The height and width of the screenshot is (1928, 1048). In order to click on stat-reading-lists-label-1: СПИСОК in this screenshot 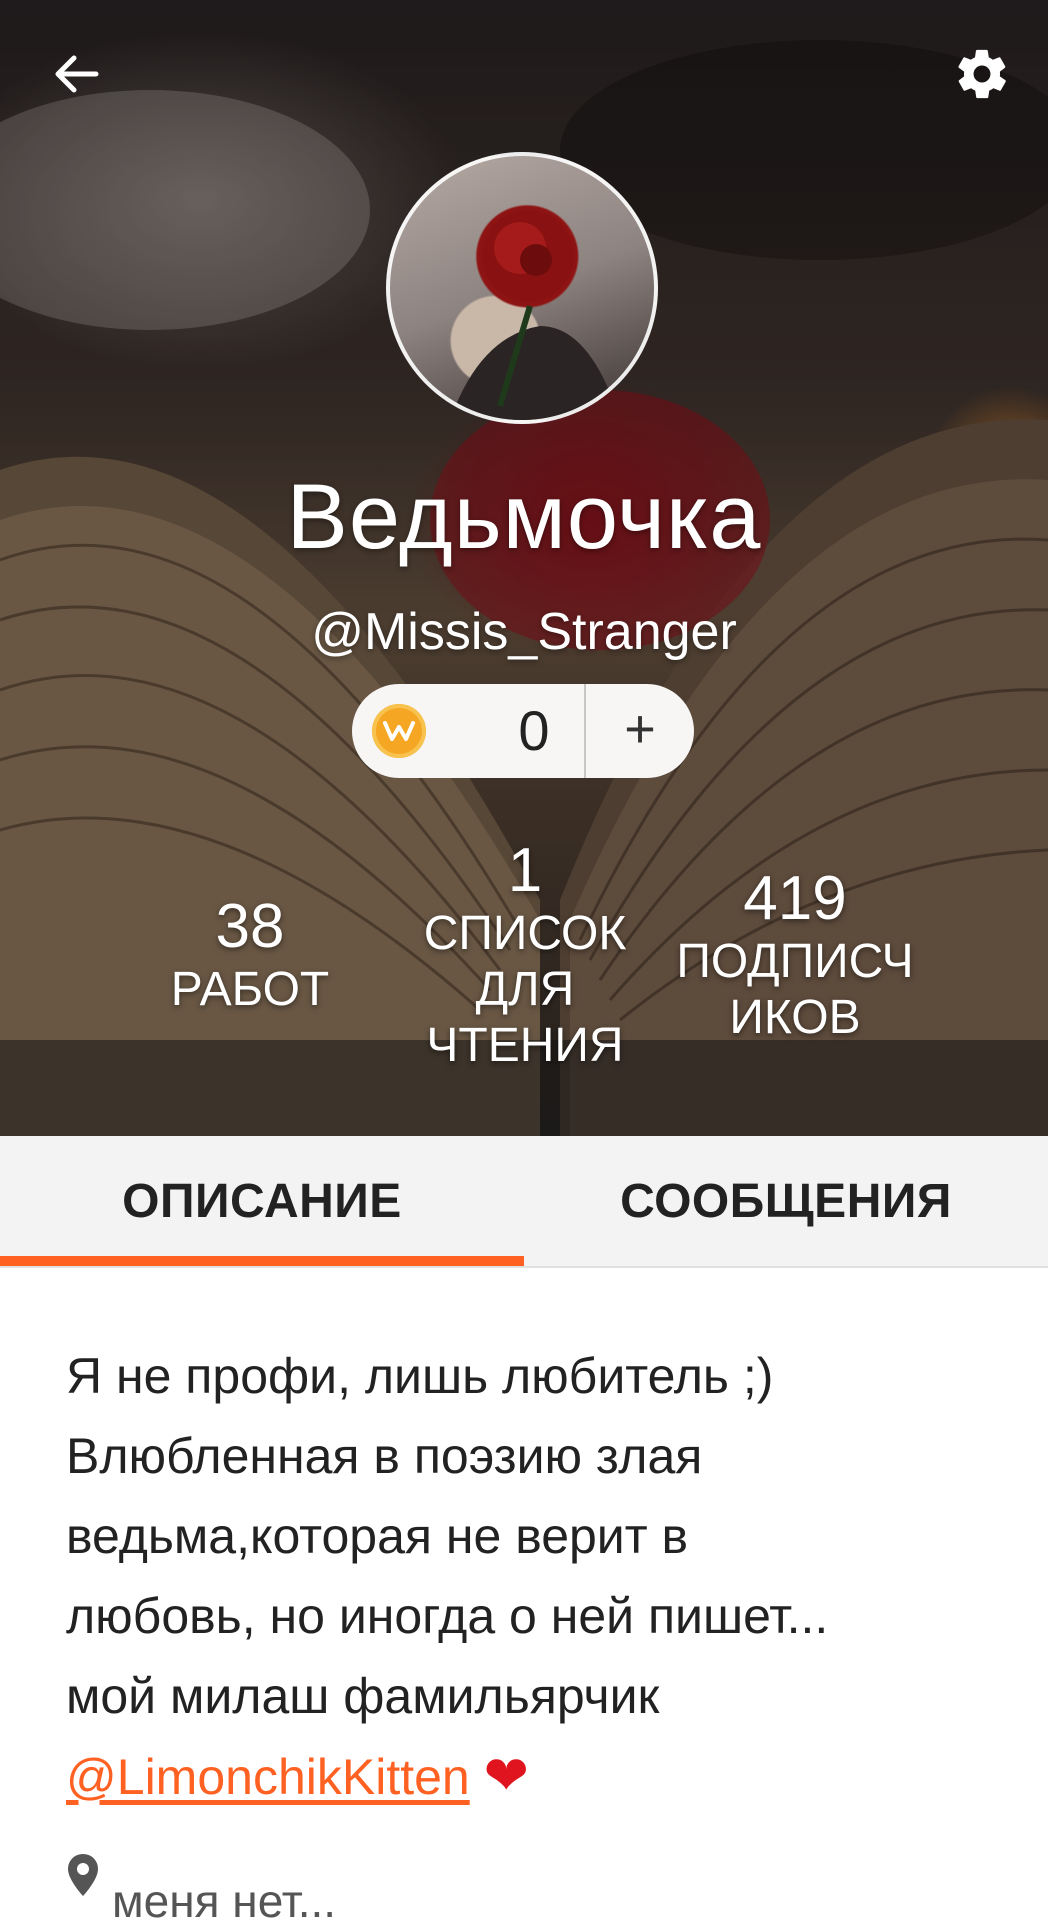, I will do `click(525, 933)`.